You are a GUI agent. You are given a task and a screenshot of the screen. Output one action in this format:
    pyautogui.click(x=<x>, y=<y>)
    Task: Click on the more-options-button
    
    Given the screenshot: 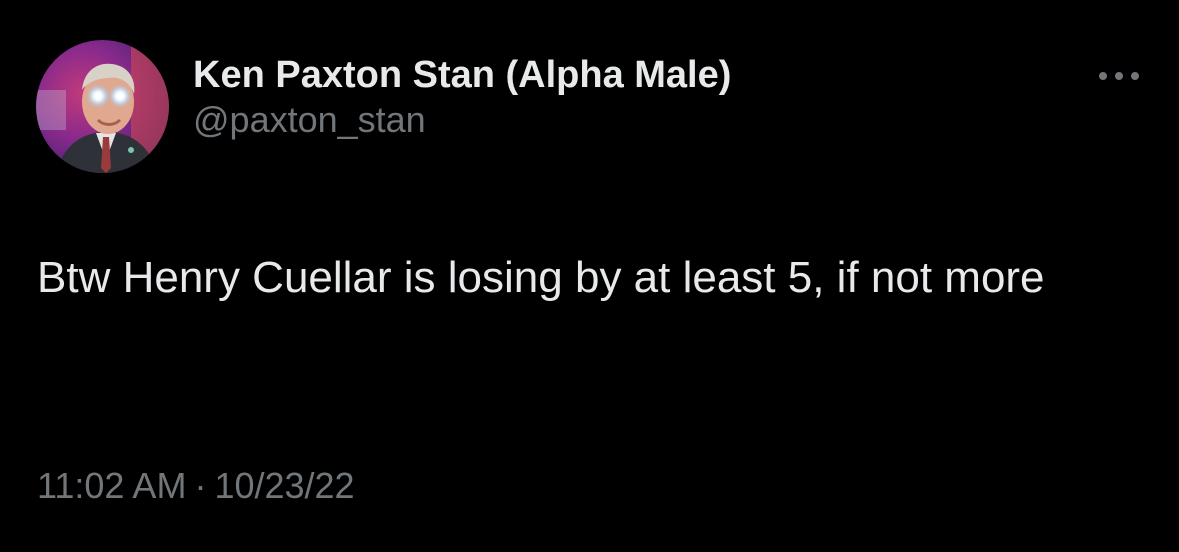 What is the action you would take?
    pyautogui.click(x=1119, y=76)
    